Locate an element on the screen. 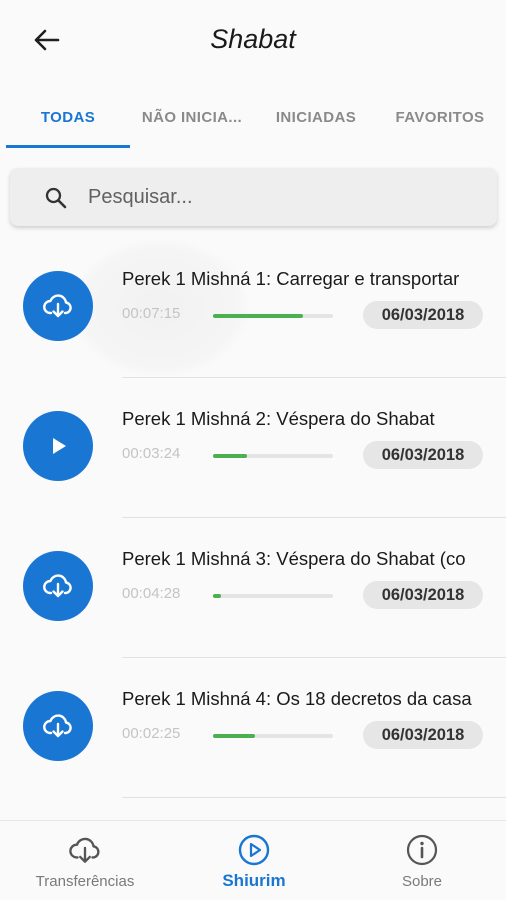 Image resolution: width=506 pixels, height=900 pixels. divider is located at coordinates (314, 797).